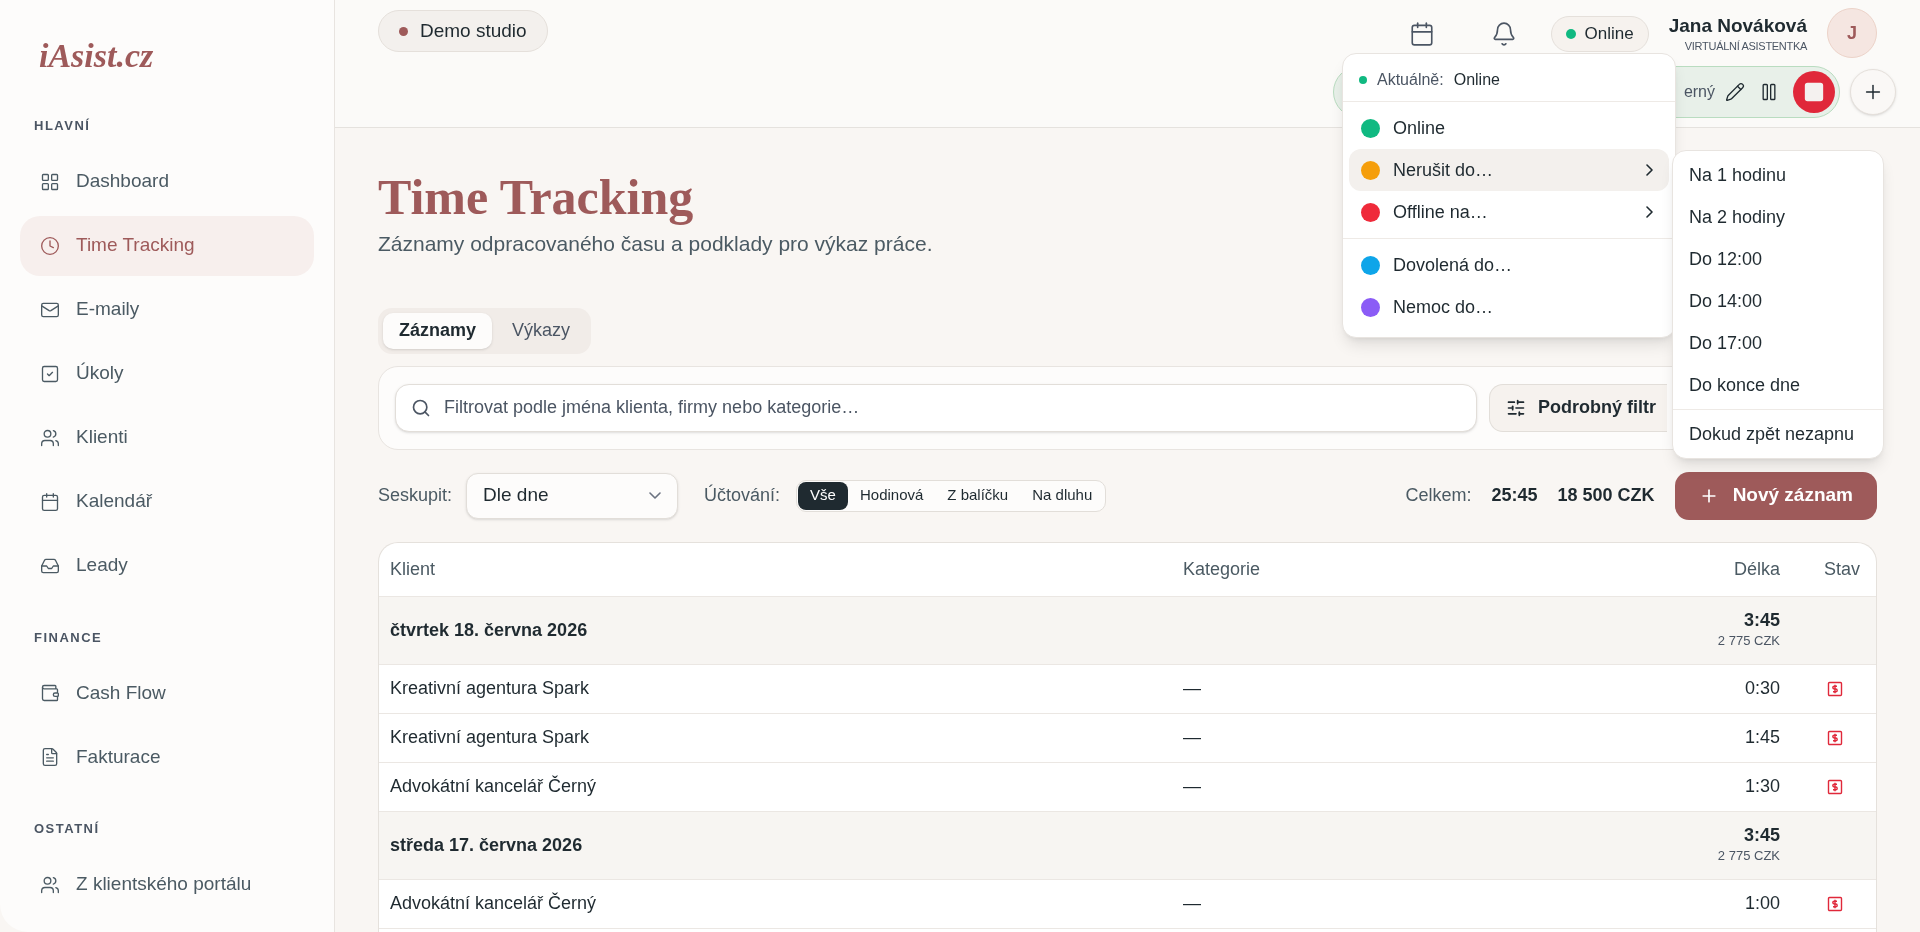 This screenshot has width=1920, height=932. I want to click on table-row: Advokátní kancelář Černý — 1:00, so click(1127, 904).